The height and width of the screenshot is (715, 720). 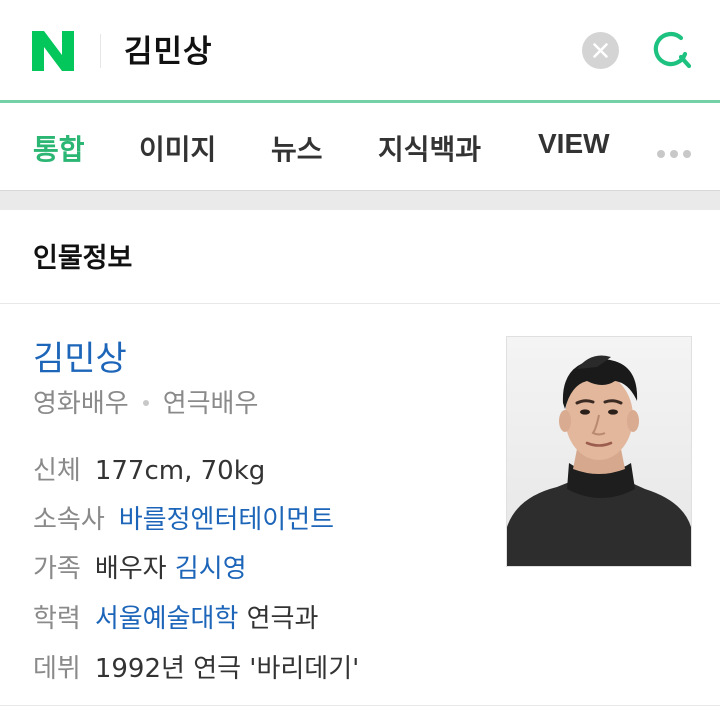 I want to click on close-icon, so click(x=600, y=50).